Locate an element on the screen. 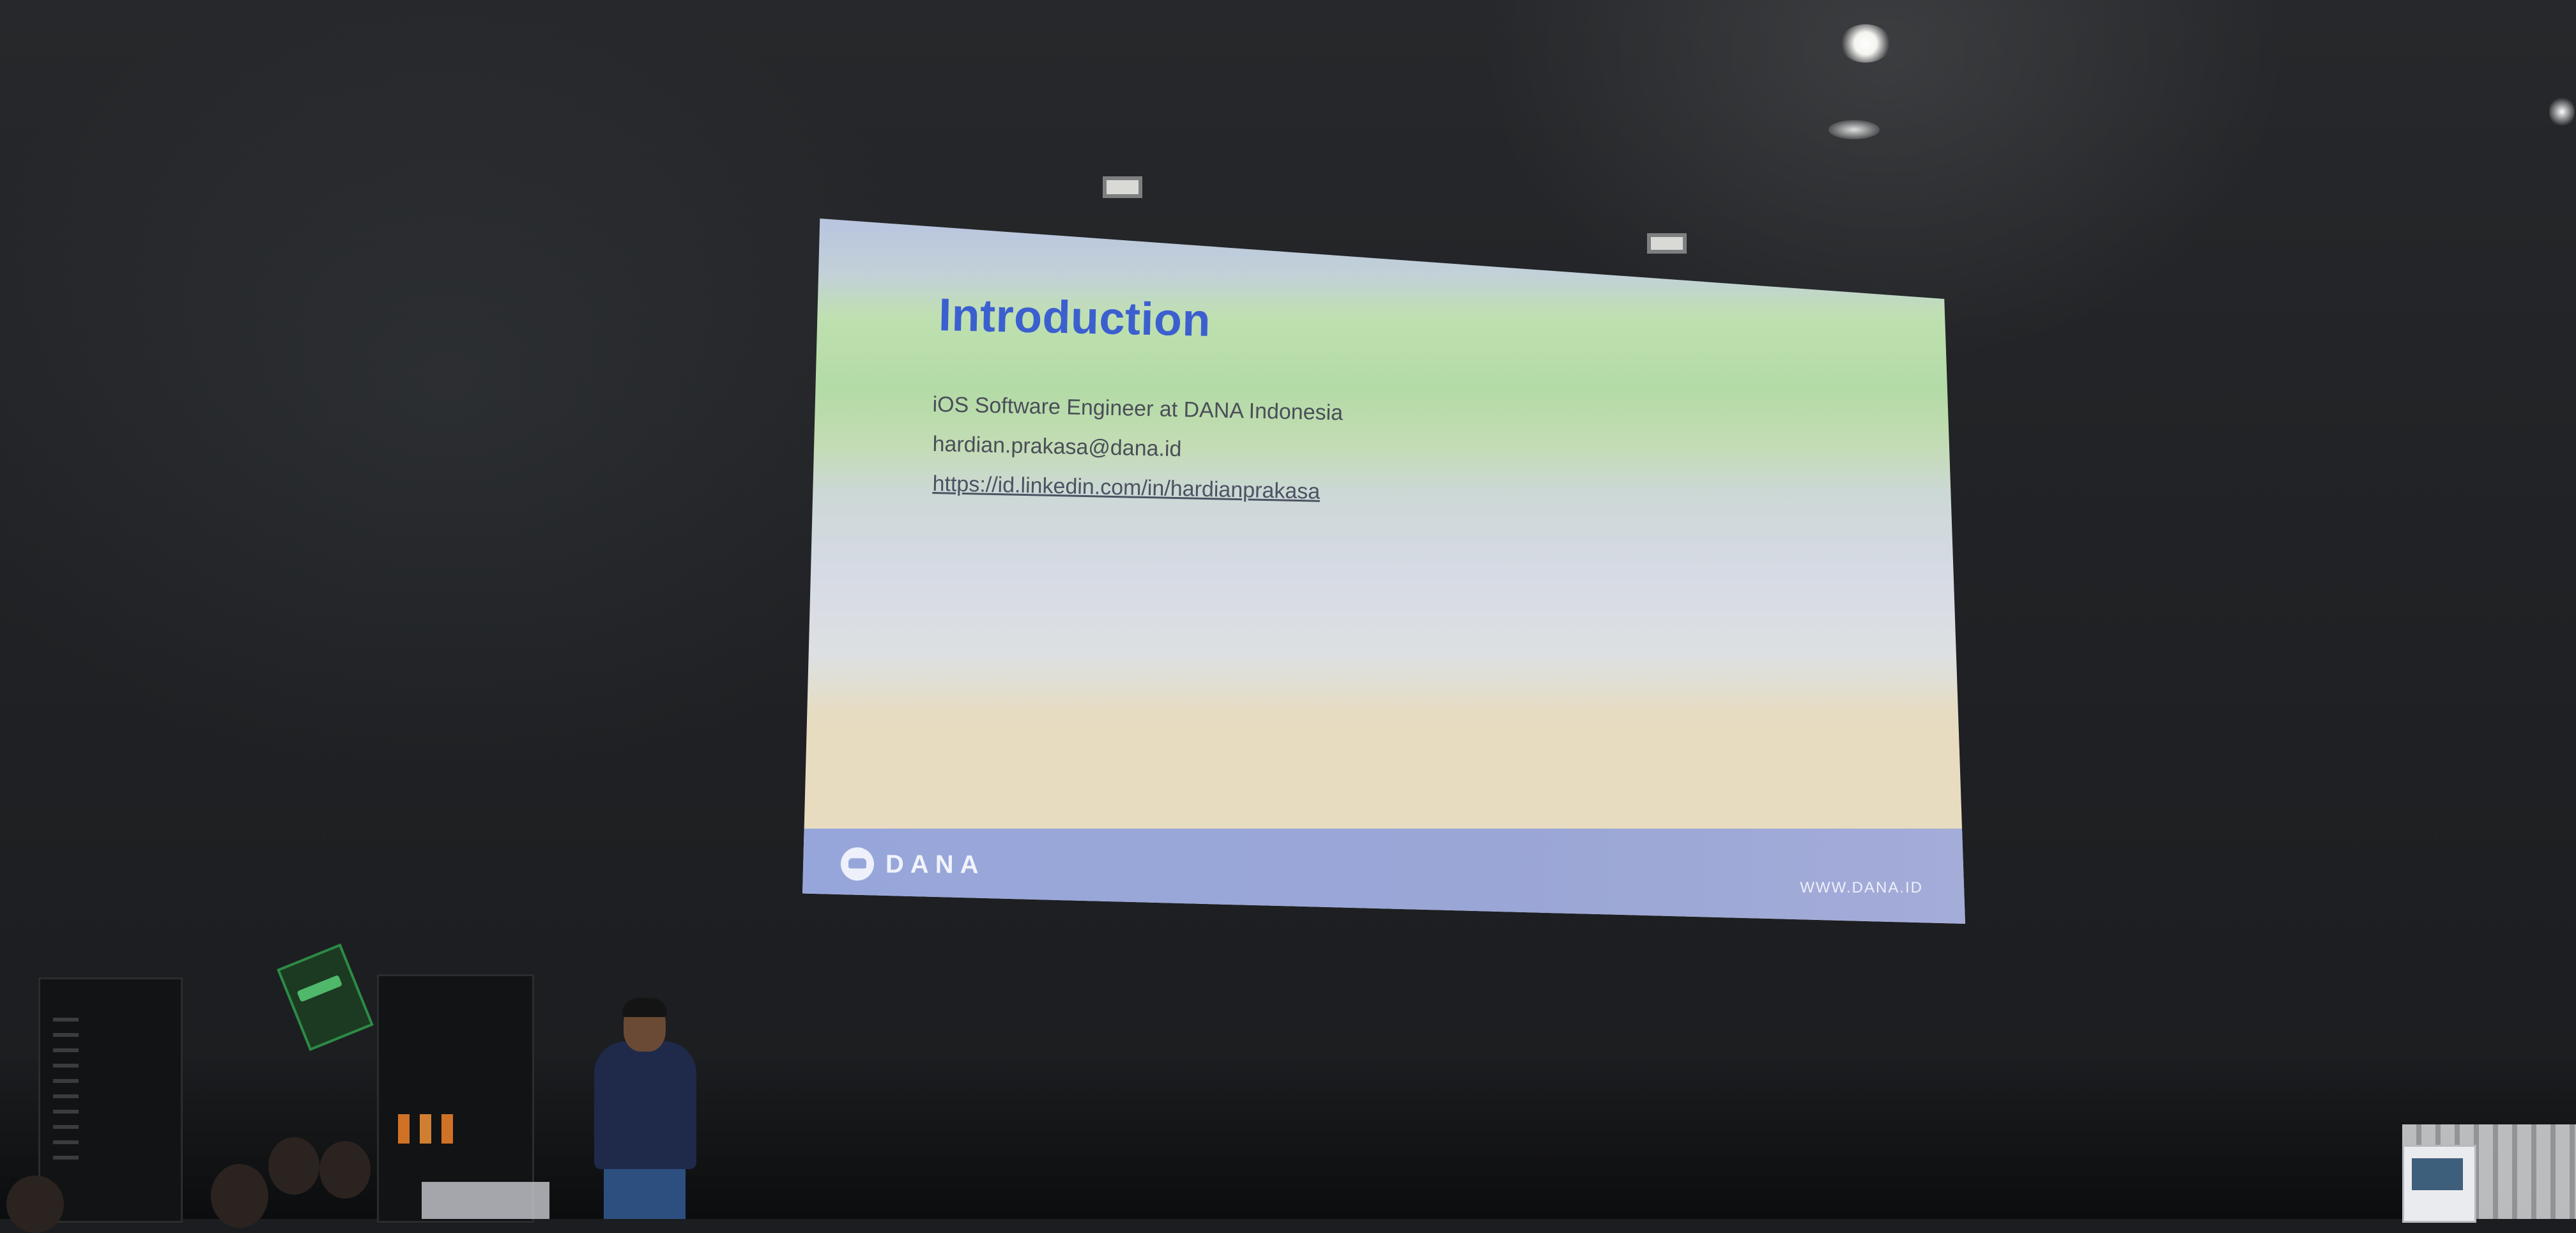 This screenshot has width=2576, height=1233. rack-controls is located at coordinates (66, 1094).